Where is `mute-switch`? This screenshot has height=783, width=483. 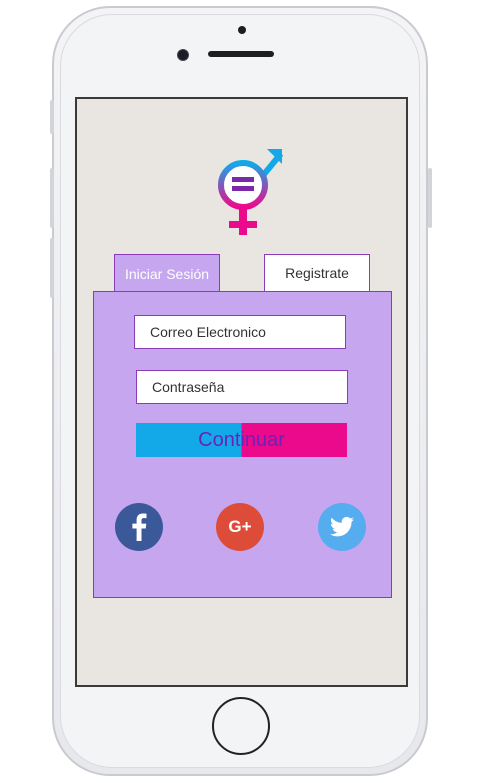
mute-switch is located at coordinates (52, 117).